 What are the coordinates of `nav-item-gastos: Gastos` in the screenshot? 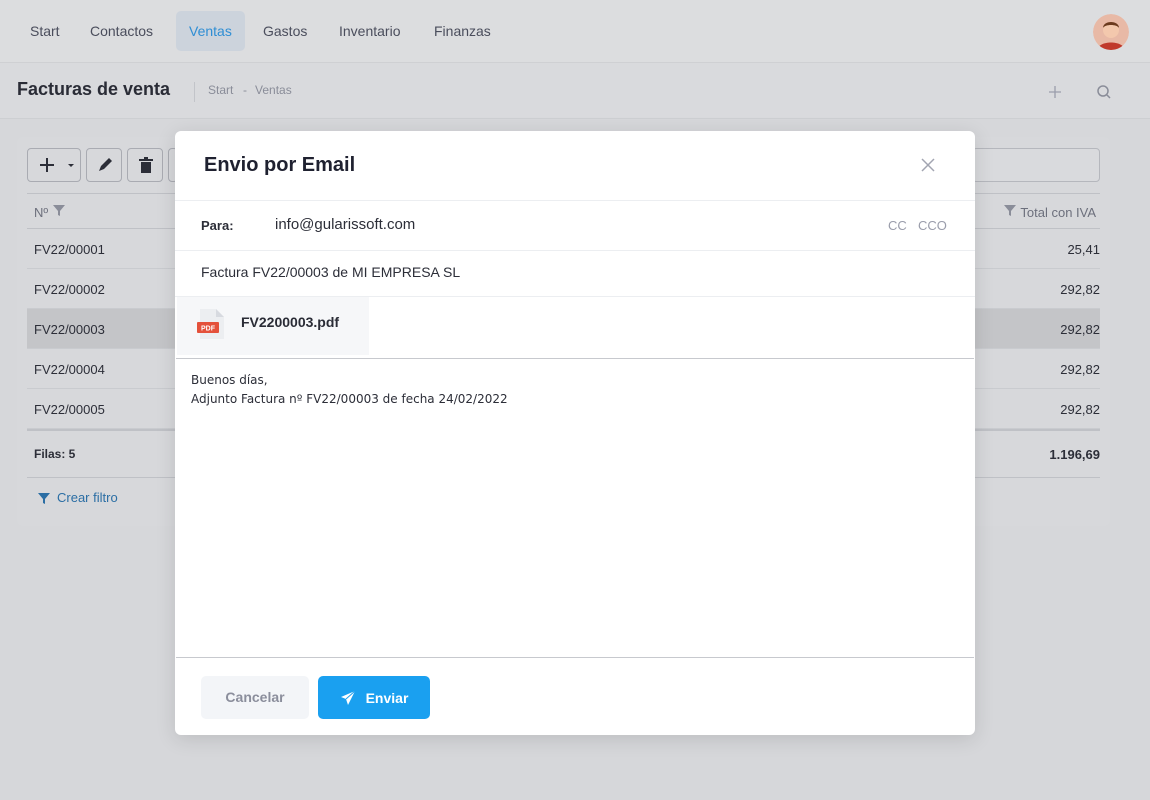 It's located at (285, 31).